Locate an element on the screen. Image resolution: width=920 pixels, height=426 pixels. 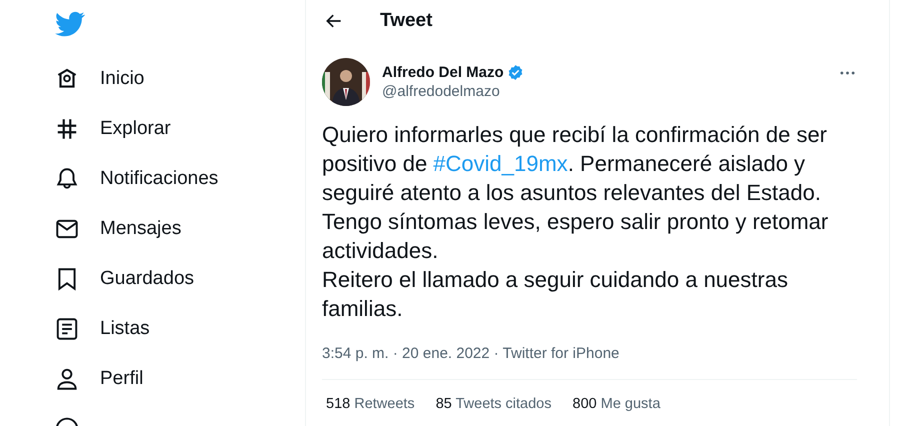
stat-link: 800 Me gusta is located at coordinates (616, 404).